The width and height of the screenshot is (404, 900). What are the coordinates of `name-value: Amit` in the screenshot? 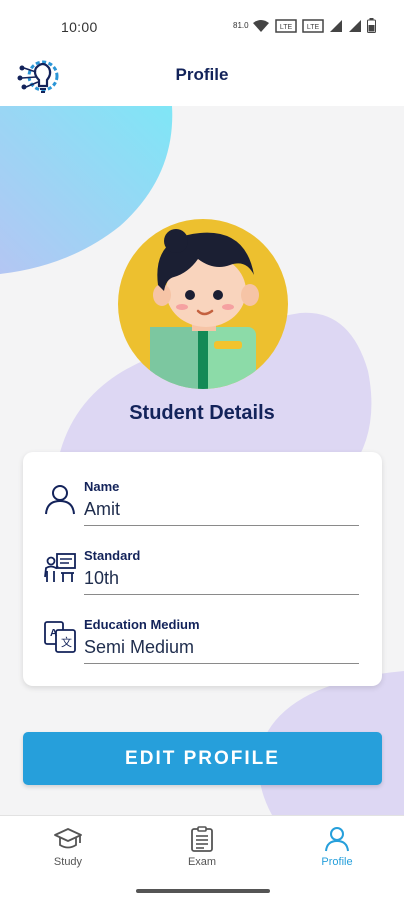 It's located at (102, 509).